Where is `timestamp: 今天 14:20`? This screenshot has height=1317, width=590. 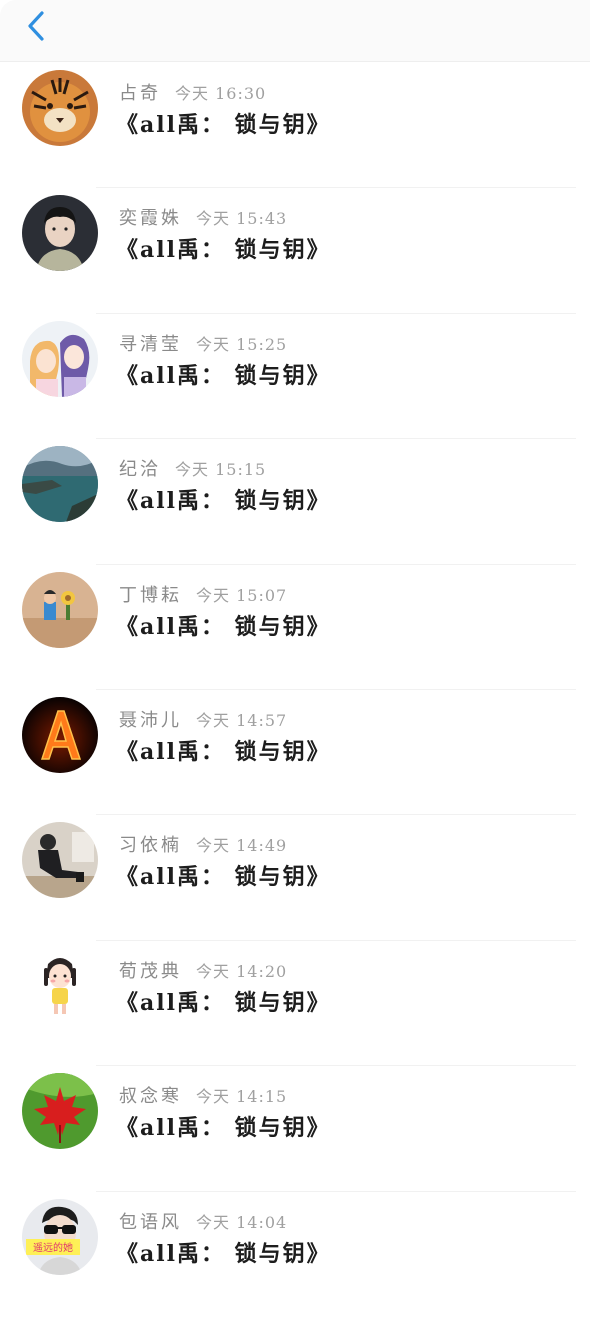
timestamp: 今天 14:20 is located at coordinates (242, 971).